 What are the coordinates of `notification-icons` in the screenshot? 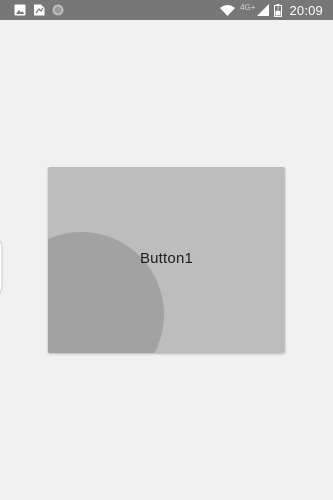 It's located at (39, 10).